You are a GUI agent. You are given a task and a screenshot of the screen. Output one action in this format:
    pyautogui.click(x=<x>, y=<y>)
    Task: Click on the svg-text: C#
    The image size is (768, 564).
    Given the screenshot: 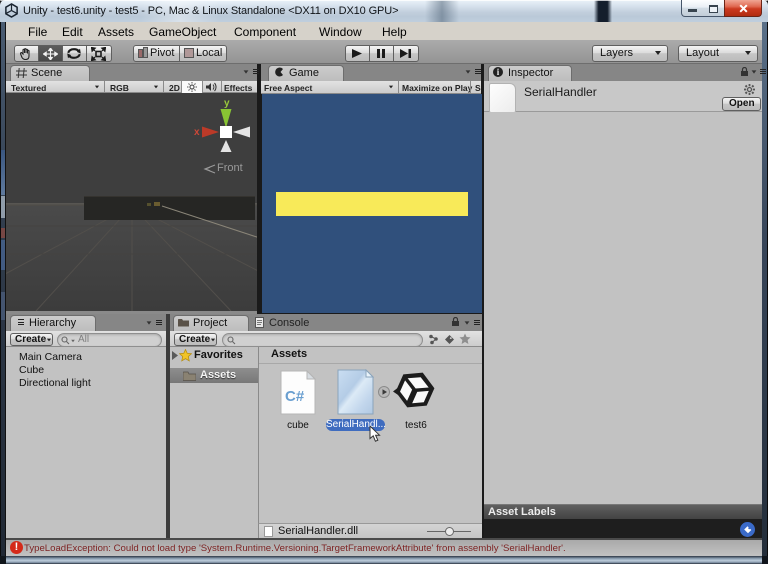 What is the action you would take?
    pyautogui.click(x=295, y=396)
    